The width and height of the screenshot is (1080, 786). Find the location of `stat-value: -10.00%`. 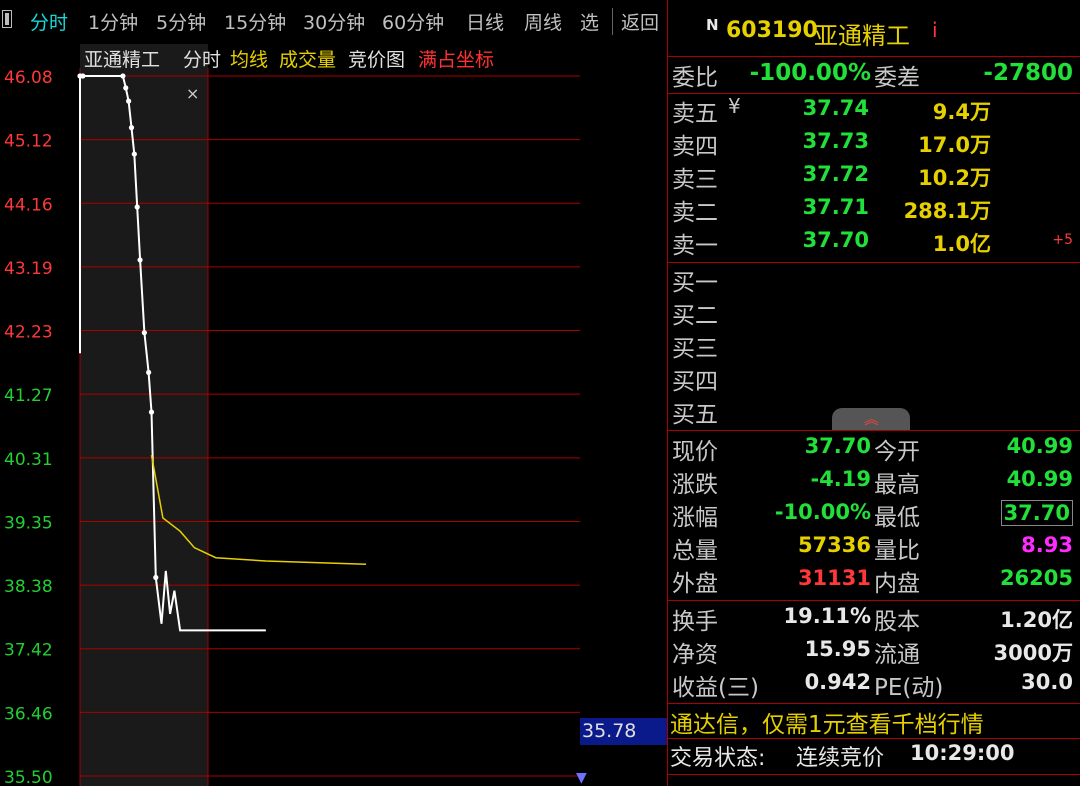

stat-value: -10.00% is located at coordinates (822, 512).